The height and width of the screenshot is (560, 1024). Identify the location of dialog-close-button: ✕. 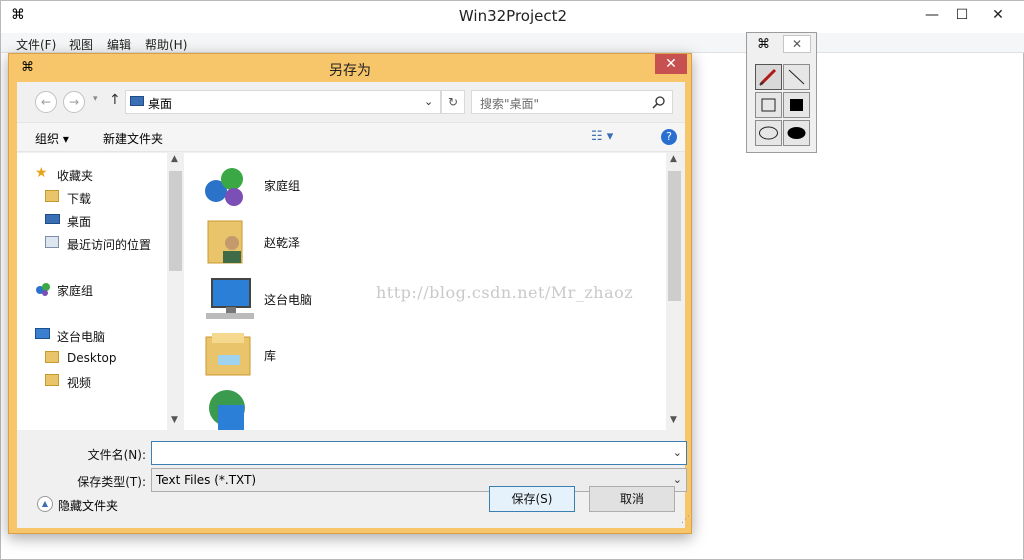
(671, 64).